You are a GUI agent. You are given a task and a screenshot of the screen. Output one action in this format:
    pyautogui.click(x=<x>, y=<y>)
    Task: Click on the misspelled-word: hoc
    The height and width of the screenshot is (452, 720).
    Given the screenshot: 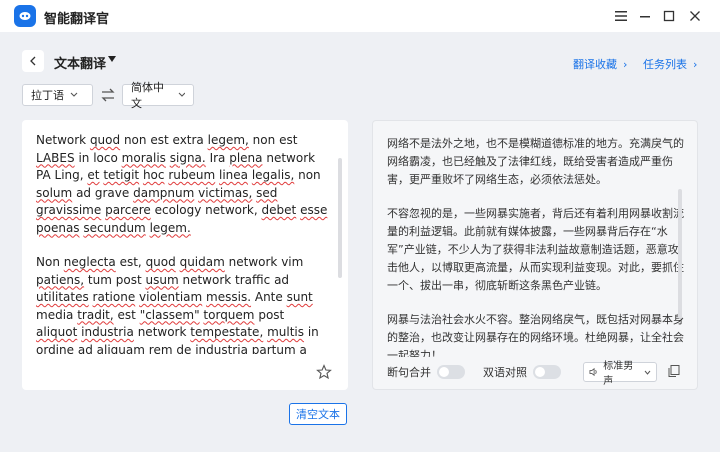 What is the action you would take?
    pyautogui.click(x=154, y=175)
    